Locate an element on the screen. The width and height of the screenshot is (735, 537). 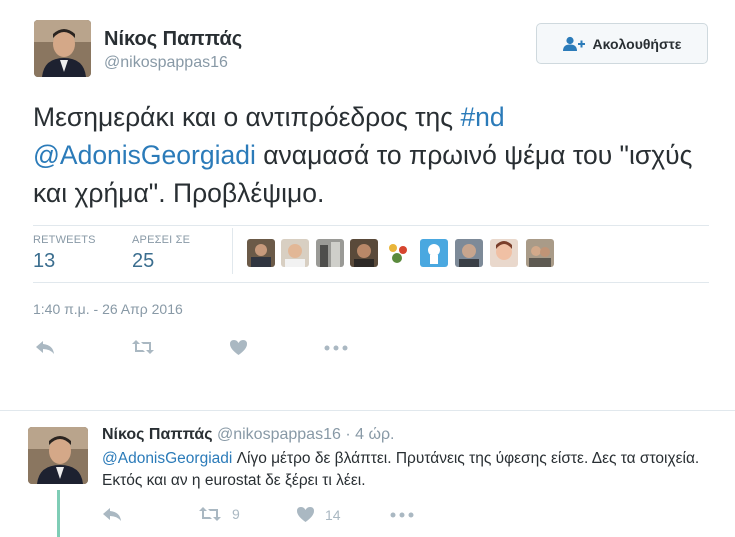
thread-line is located at coordinates (58, 513).